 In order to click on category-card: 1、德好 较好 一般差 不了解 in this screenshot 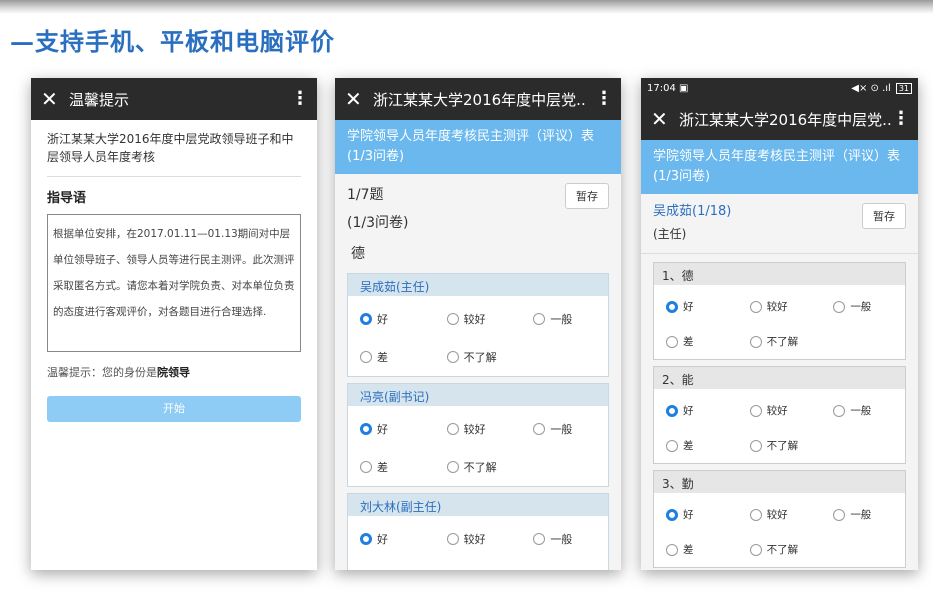, I will do `click(779, 311)`.